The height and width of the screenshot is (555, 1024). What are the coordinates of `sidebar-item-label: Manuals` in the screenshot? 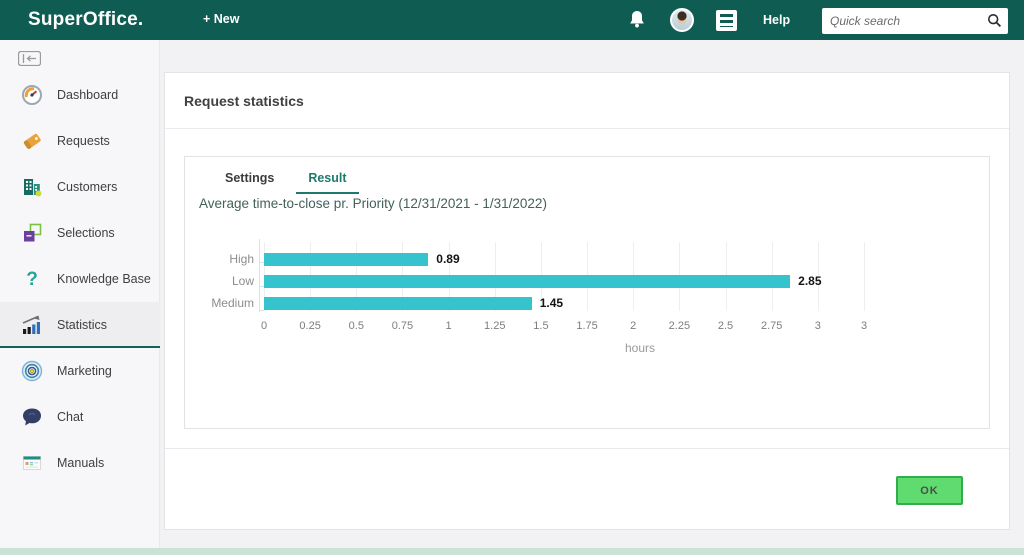 It's located at (81, 463).